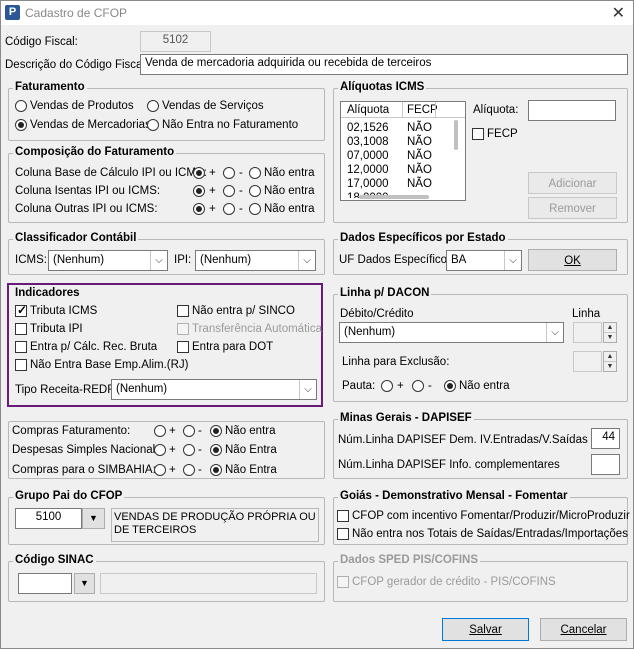 The height and width of the screenshot is (649, 634). I want to click on app-icon: P, so click(12, 12).